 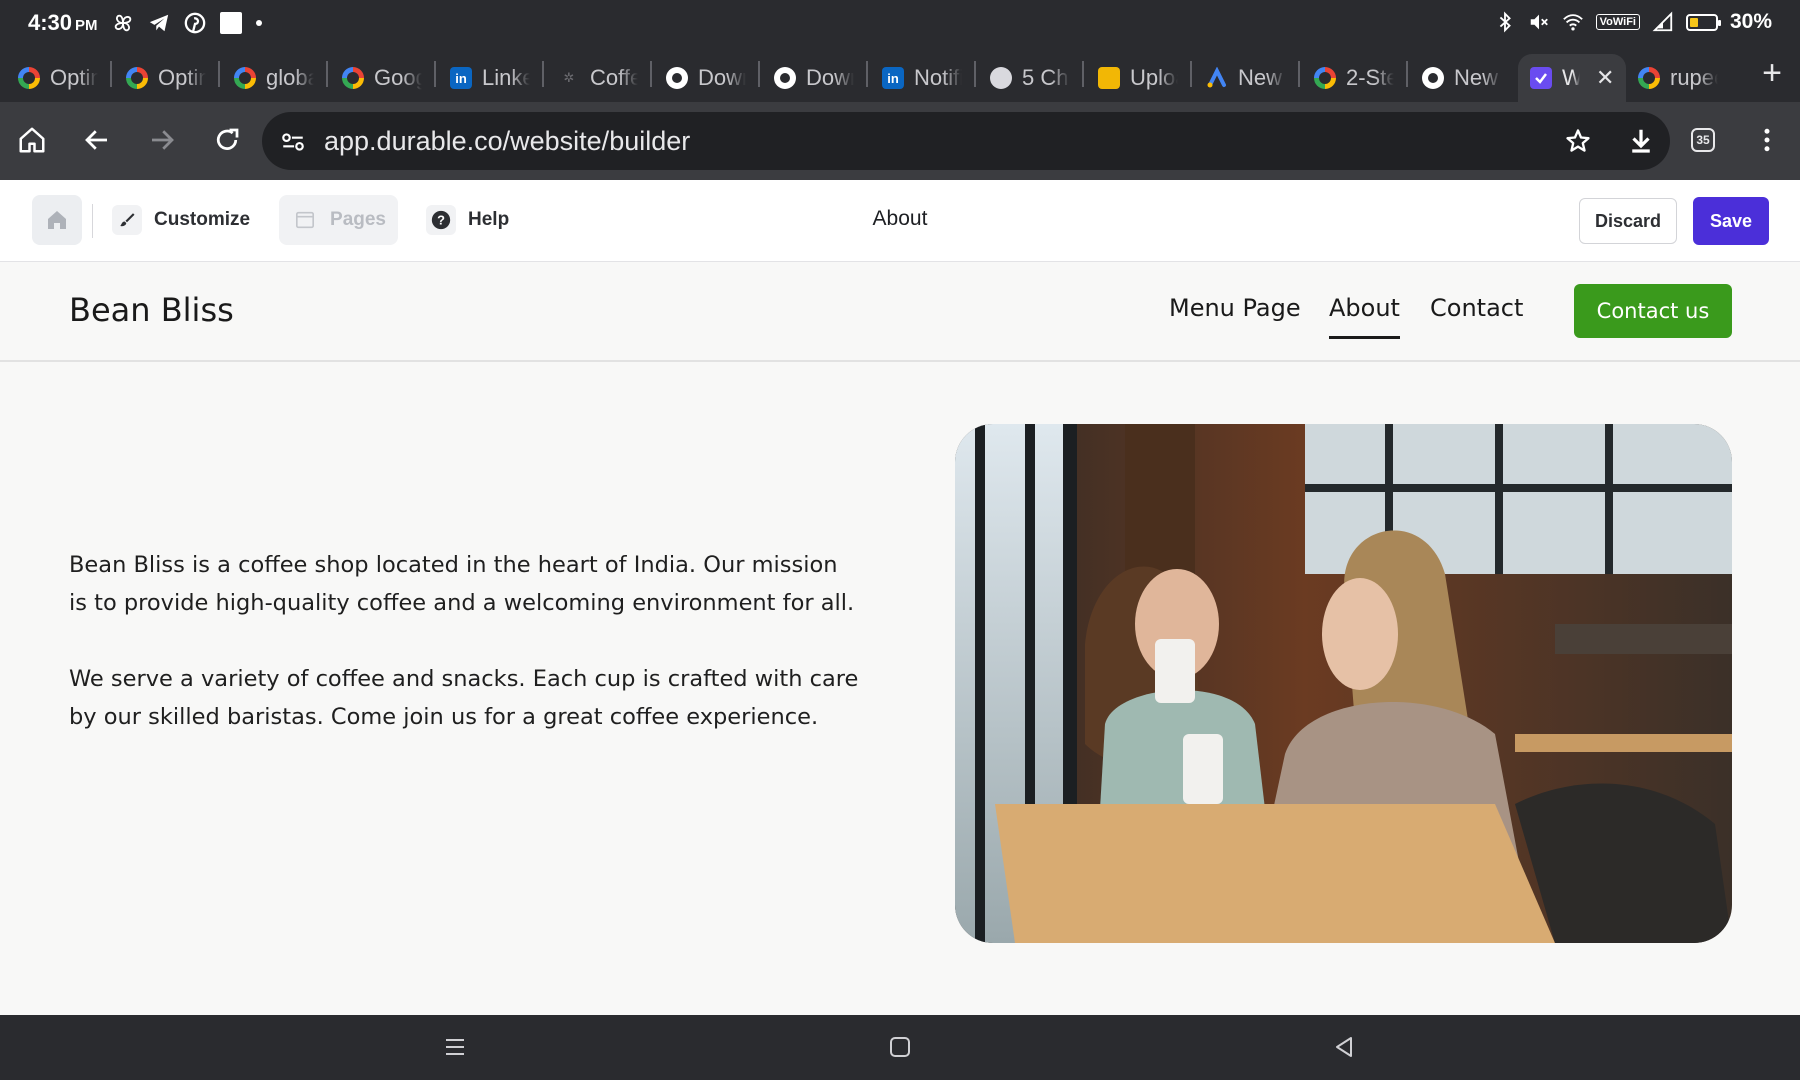 What do you see at coordinates (1476, 308) in the screenshot?
I see `nav-contact: Contact` at bounding box center [1476, 308].